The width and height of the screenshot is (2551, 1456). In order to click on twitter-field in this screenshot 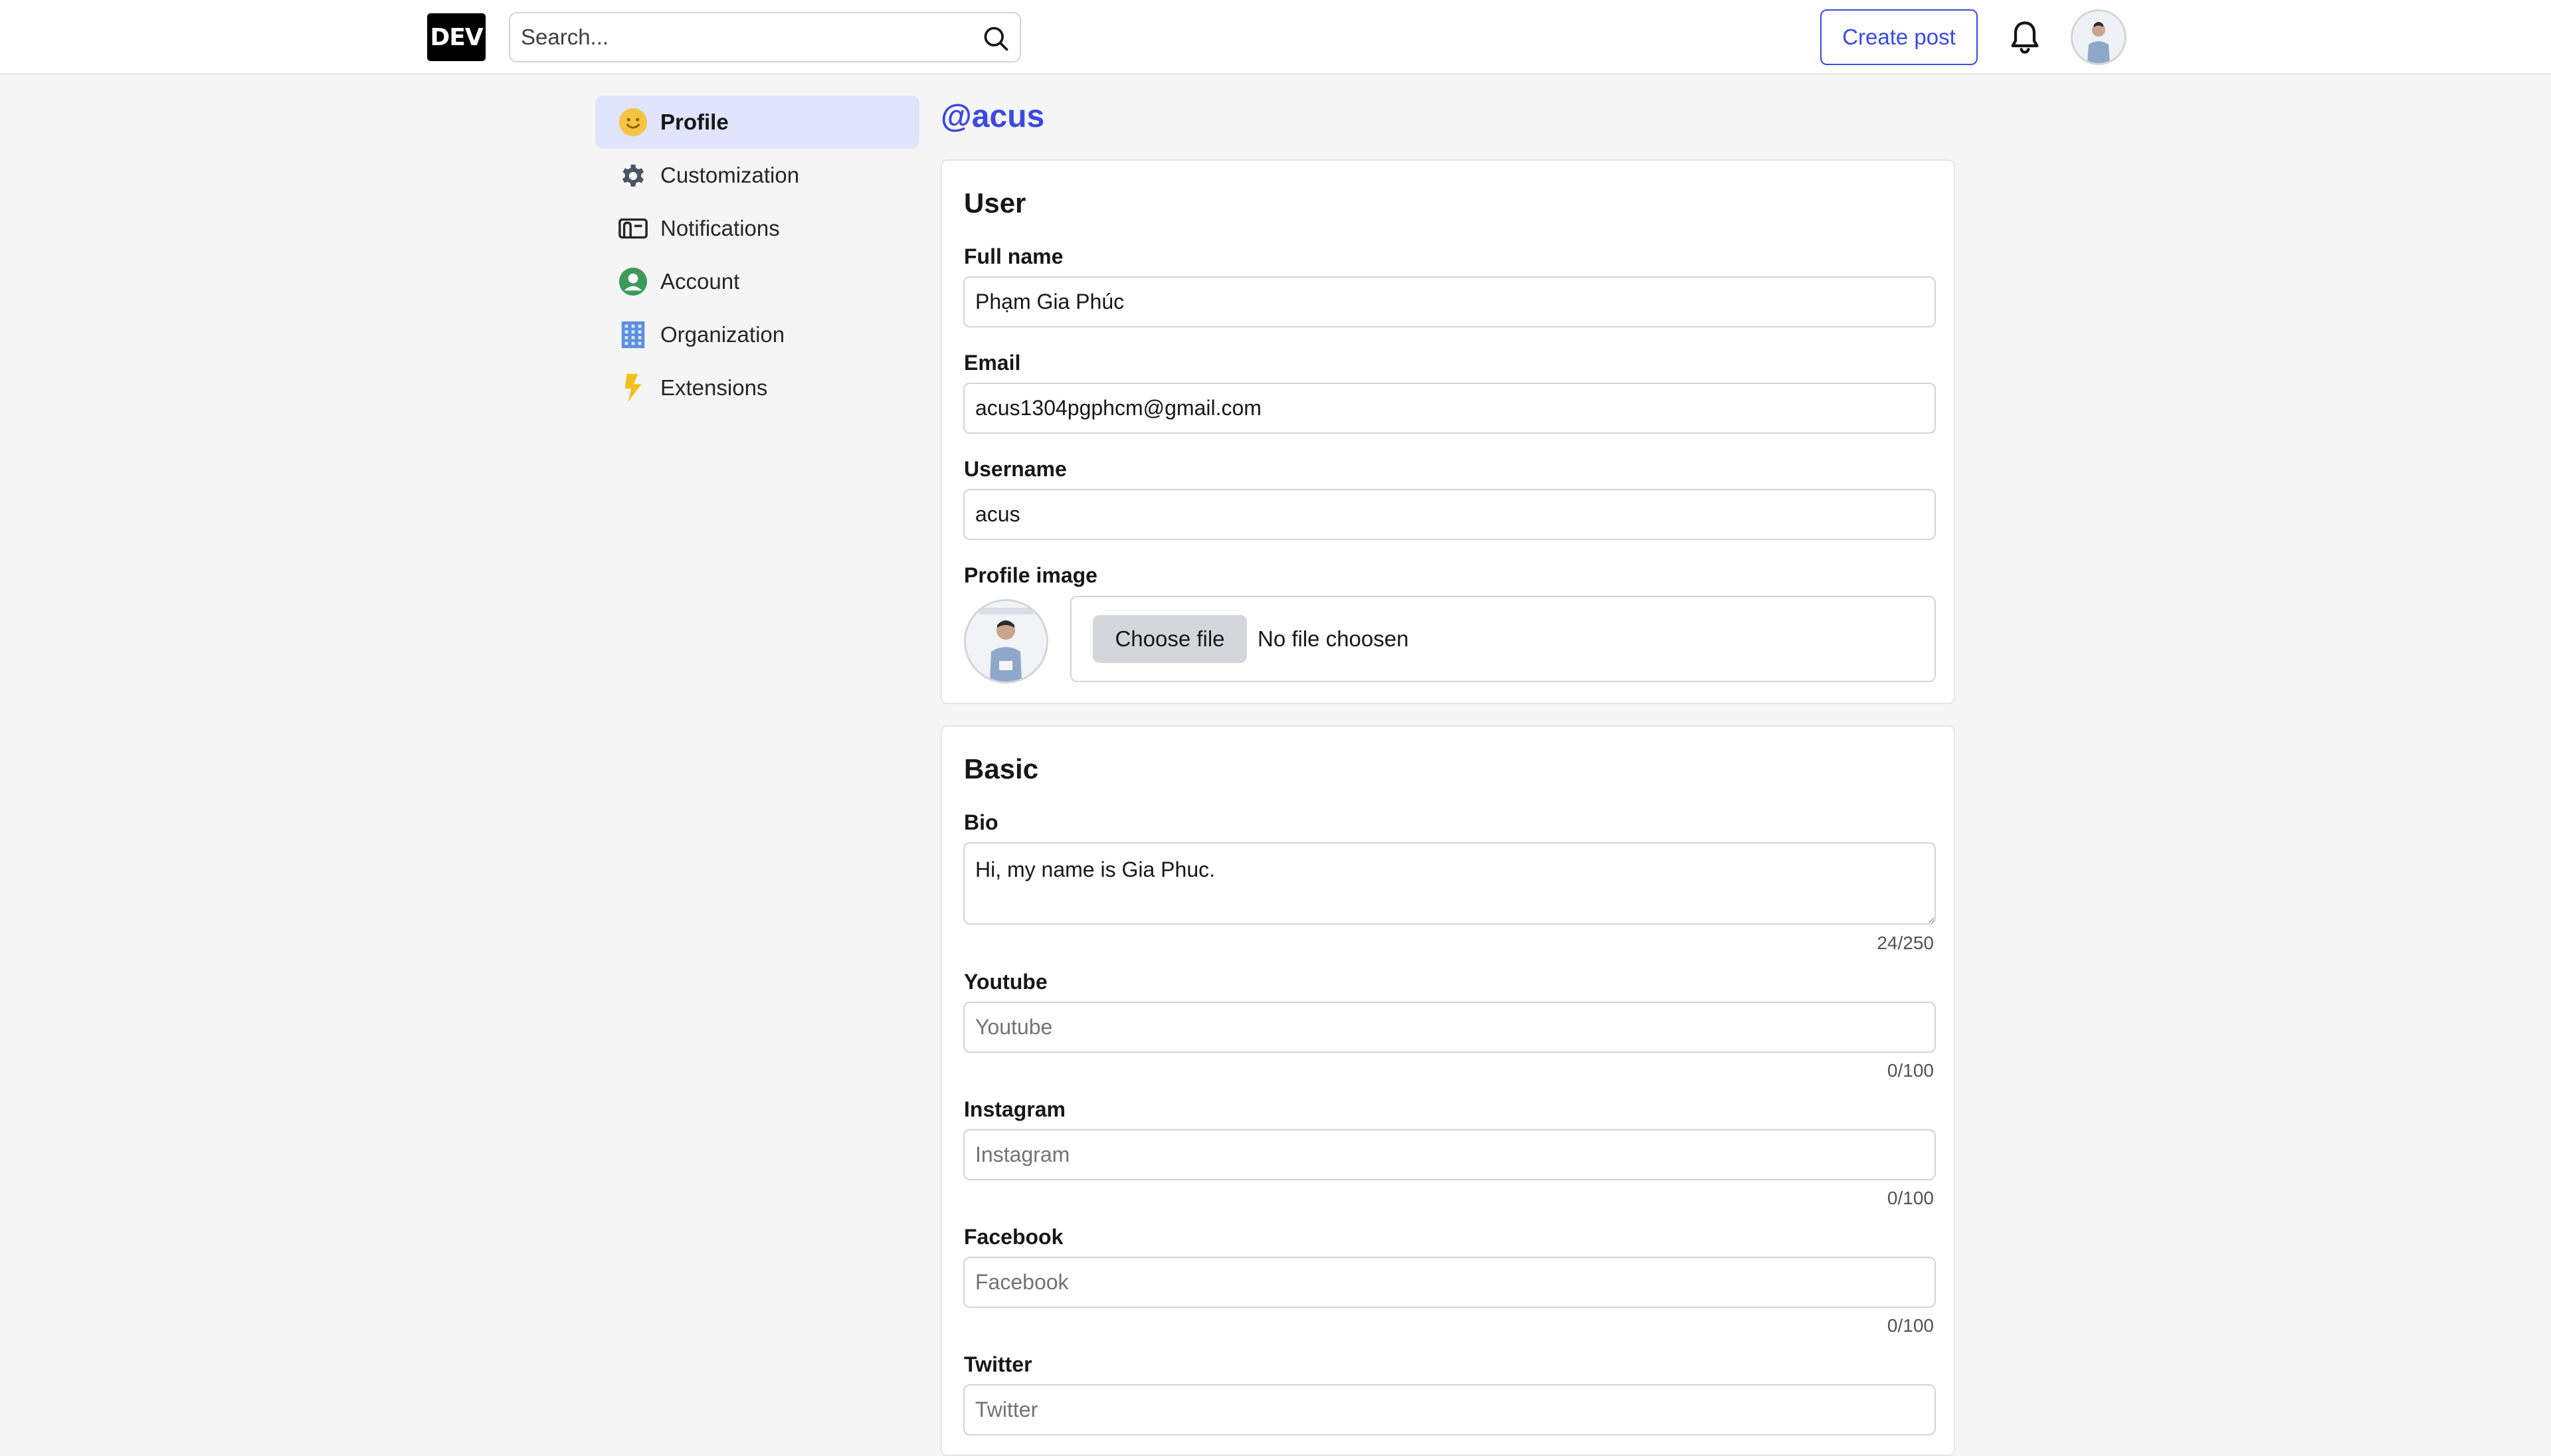, I will do `click(1449, 1409)`.